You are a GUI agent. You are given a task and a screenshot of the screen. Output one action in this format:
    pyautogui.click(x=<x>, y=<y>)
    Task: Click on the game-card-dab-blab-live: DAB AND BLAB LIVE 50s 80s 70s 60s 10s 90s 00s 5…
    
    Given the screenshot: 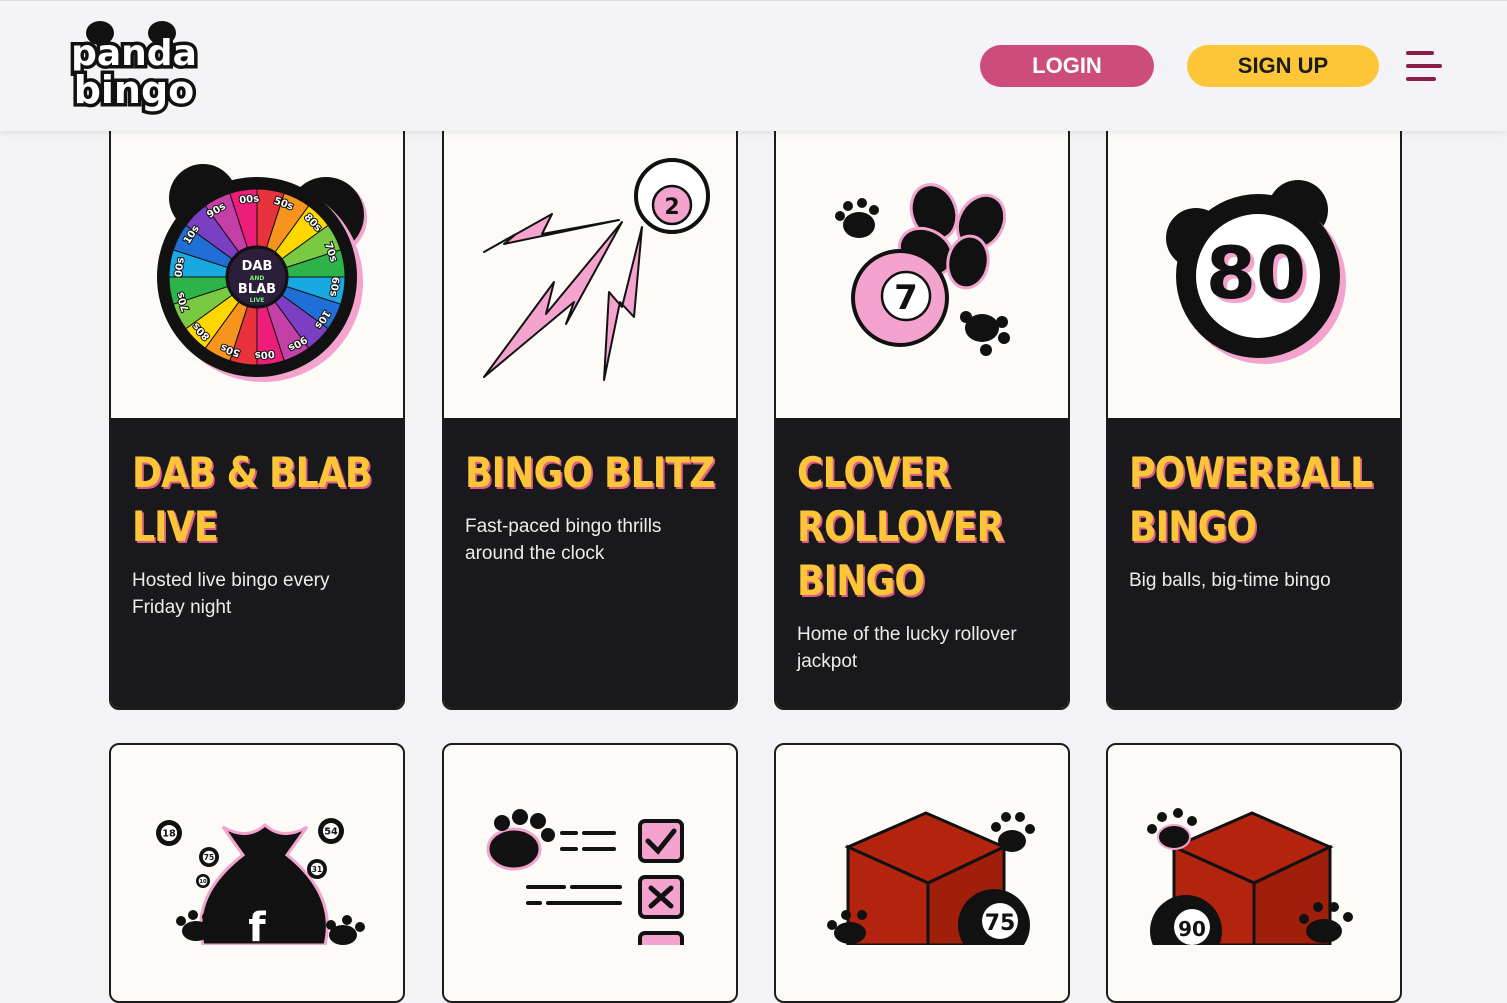 What is the action you would take?
    pyautogui.click(x=257, y=405)
    